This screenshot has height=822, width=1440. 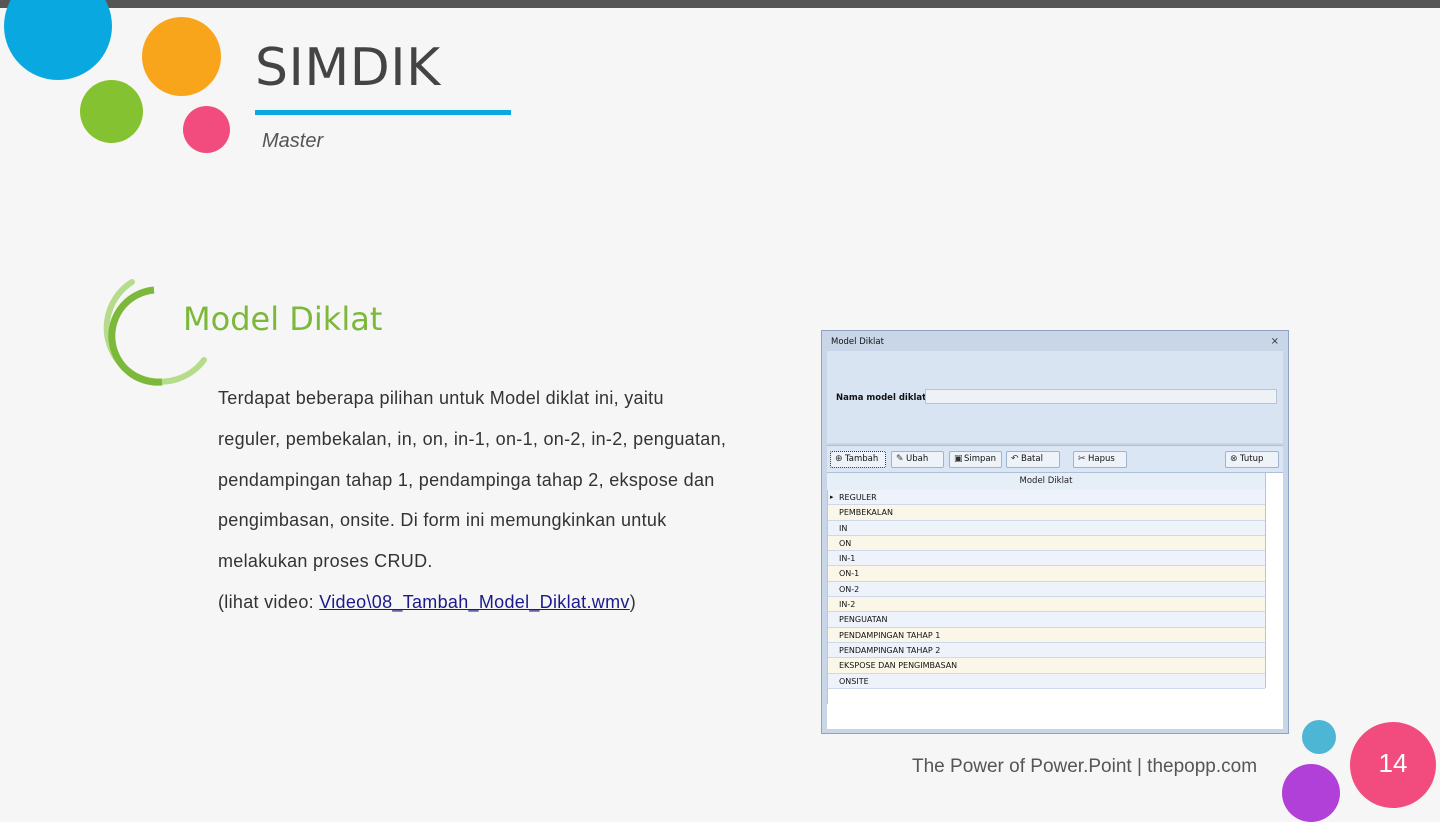 I want to click on batal-label: Batal, so click(x=1032, y=459).